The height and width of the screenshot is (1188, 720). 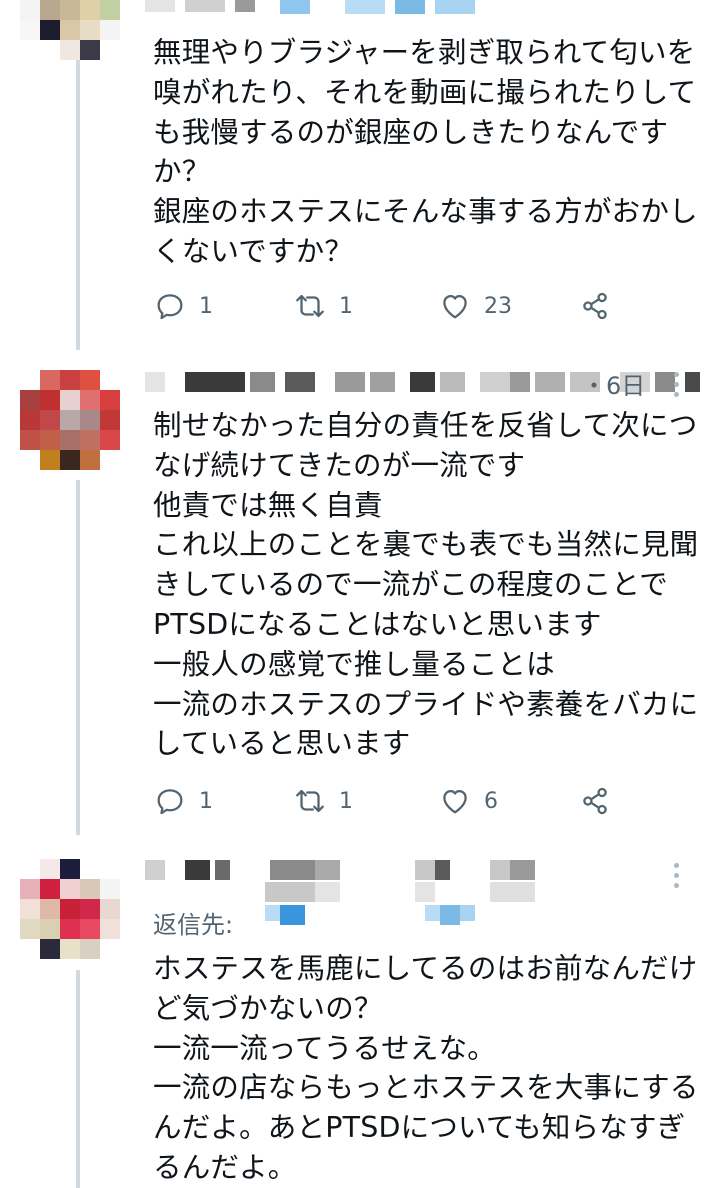 I want to click on tweet-time: ・6日, so click(x=613, y=383).